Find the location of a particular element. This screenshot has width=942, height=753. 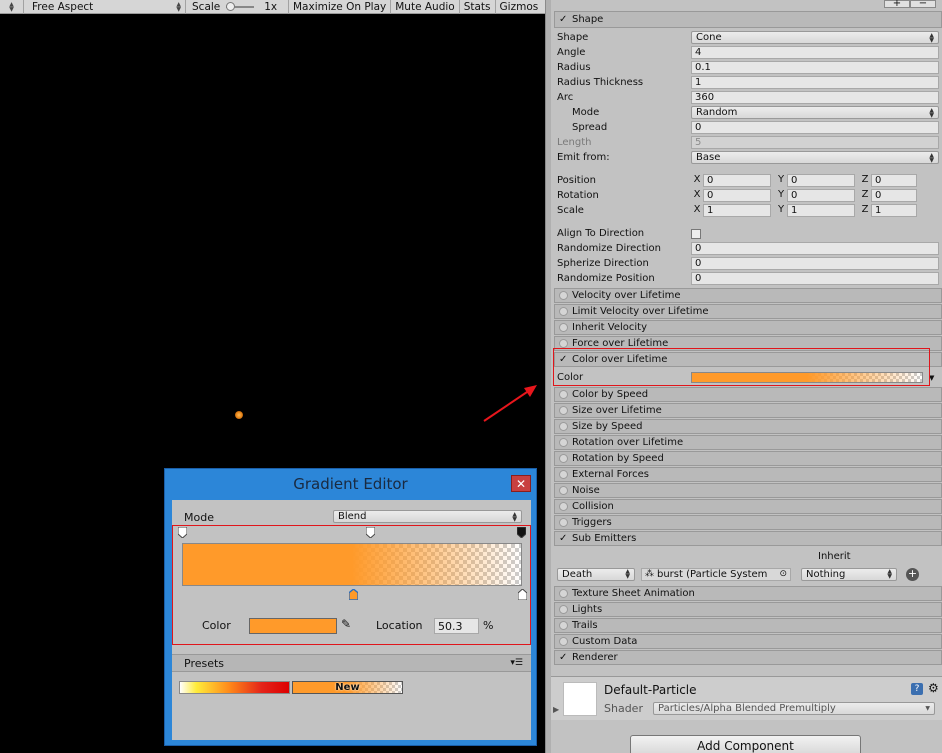

module-renderer: ✓ Renderer is located at coordinates (748, 657).